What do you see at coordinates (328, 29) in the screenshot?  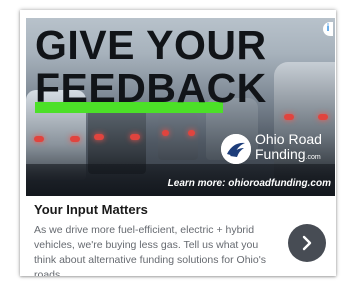 I see `ad-info-icon: i` at bounding box center [328, 29].